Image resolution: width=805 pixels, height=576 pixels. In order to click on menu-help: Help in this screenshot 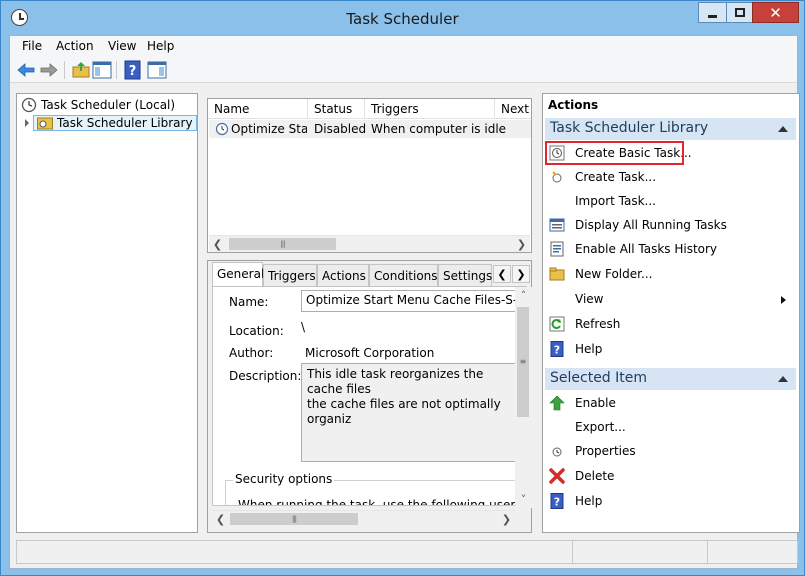, I will do `click(160, 46)`.